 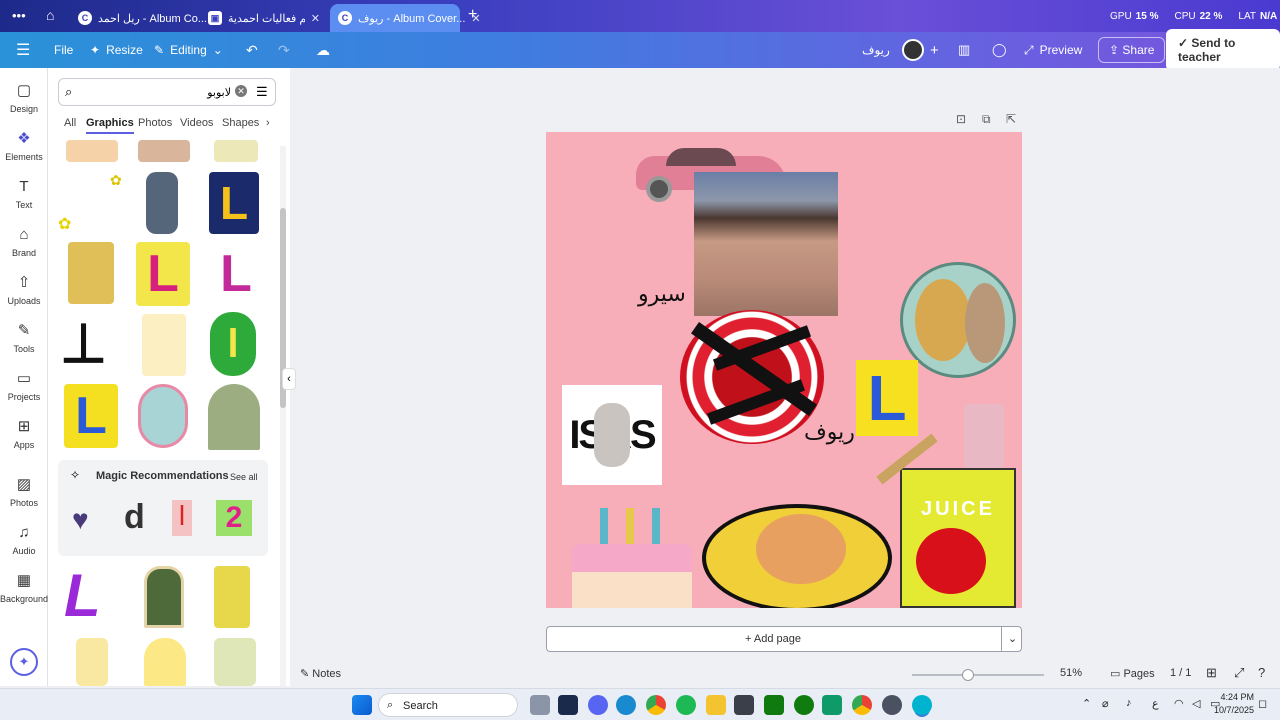 I want to click on nvidia-icon, so click(x=774, y=705).